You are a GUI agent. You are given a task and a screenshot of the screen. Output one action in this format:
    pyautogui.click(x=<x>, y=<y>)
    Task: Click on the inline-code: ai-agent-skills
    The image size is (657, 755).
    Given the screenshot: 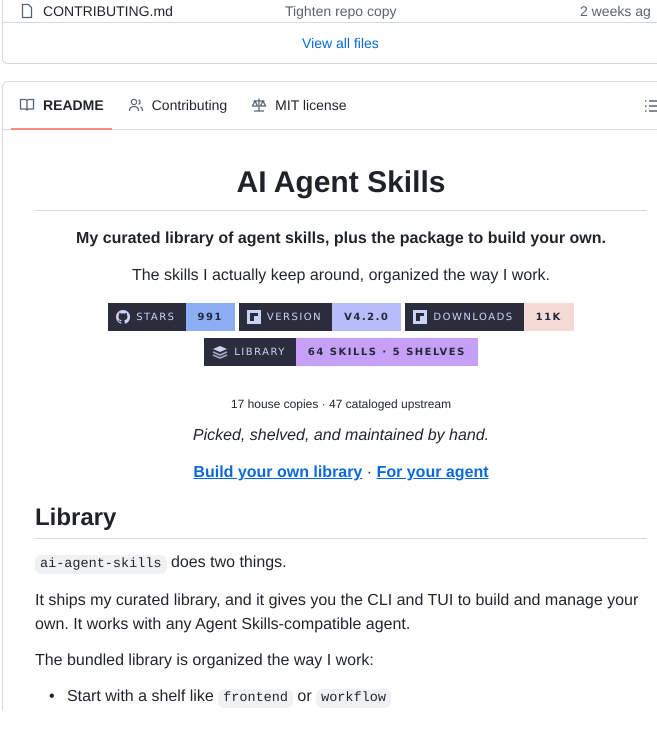 What is the action you would take?
    pyautogui.click(x=101, y=564)
    